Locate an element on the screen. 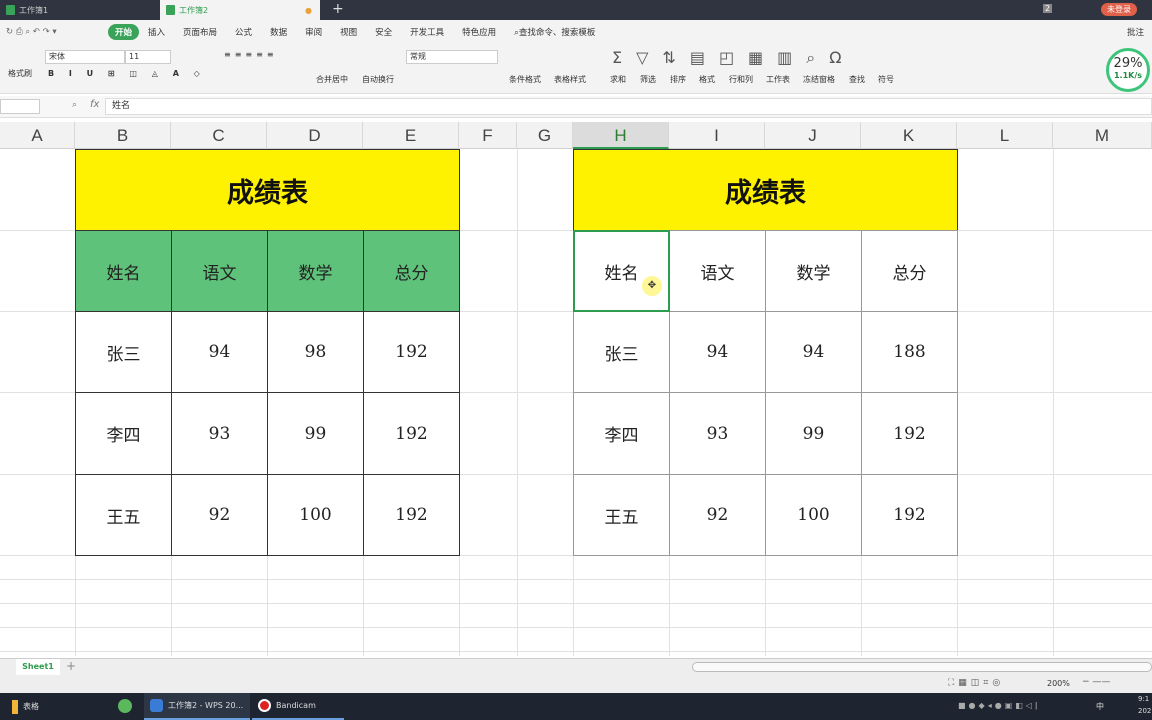 This screenshot has width=1152, height=720. ime-indicator: 中 is located at coordinates (1100, 706).